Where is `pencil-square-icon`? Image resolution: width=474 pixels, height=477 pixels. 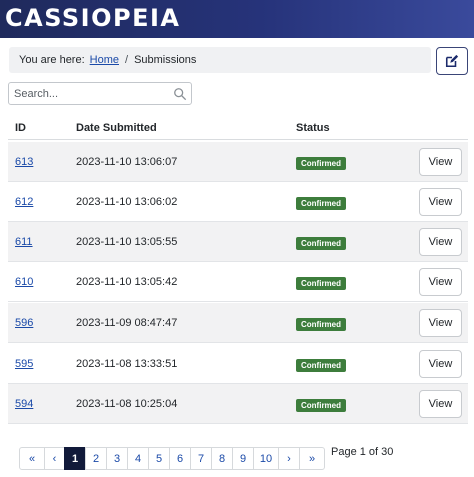 pencil-square-icon is located at coordinates (452, 61).